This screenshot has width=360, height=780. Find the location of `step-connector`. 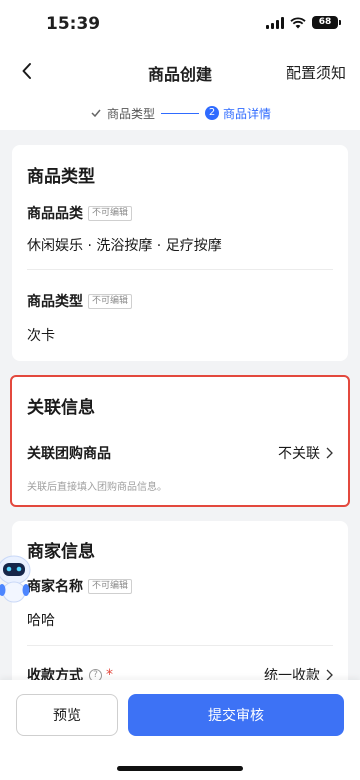

step-connector is located at coordinates (180, 113).